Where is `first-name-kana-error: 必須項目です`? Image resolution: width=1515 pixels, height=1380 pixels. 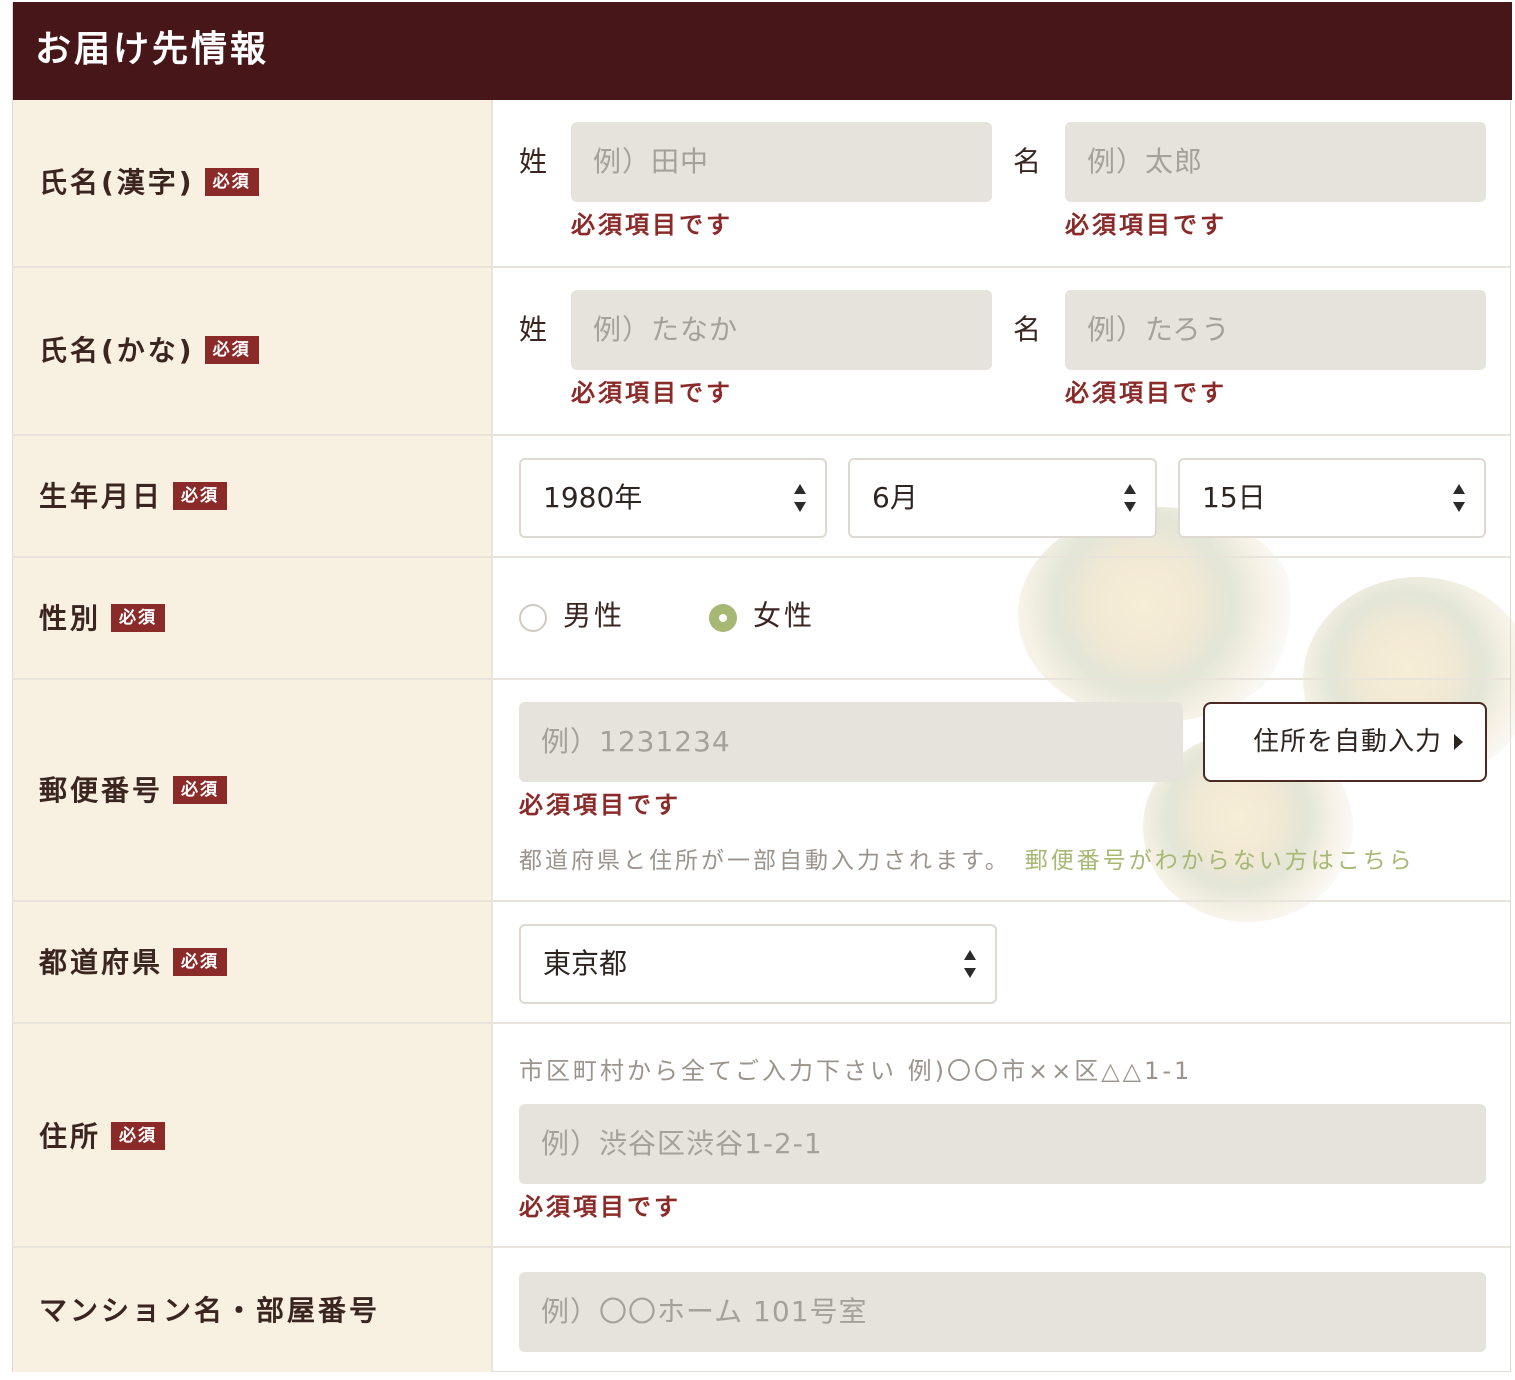
first-name-kana-error: 必須項目です is located at coordinates (1146, 393).